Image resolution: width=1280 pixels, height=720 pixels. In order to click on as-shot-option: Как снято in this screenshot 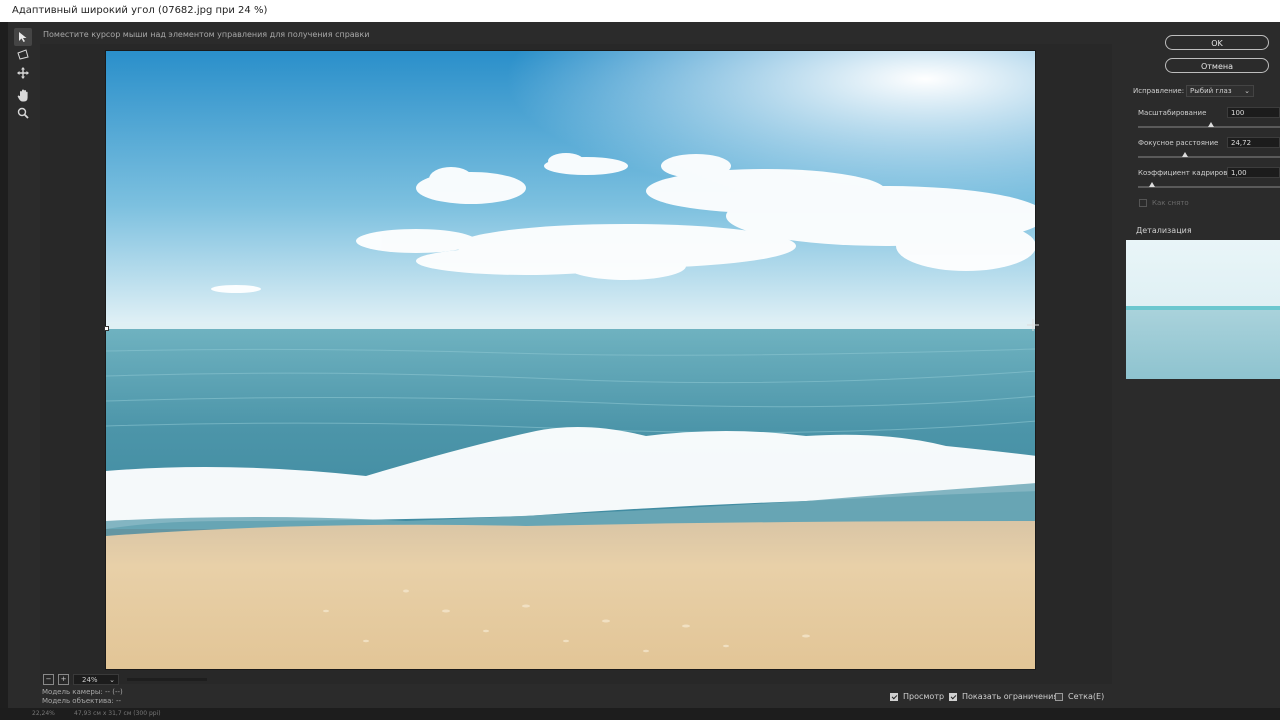, I will do `click(1164, 203)`.